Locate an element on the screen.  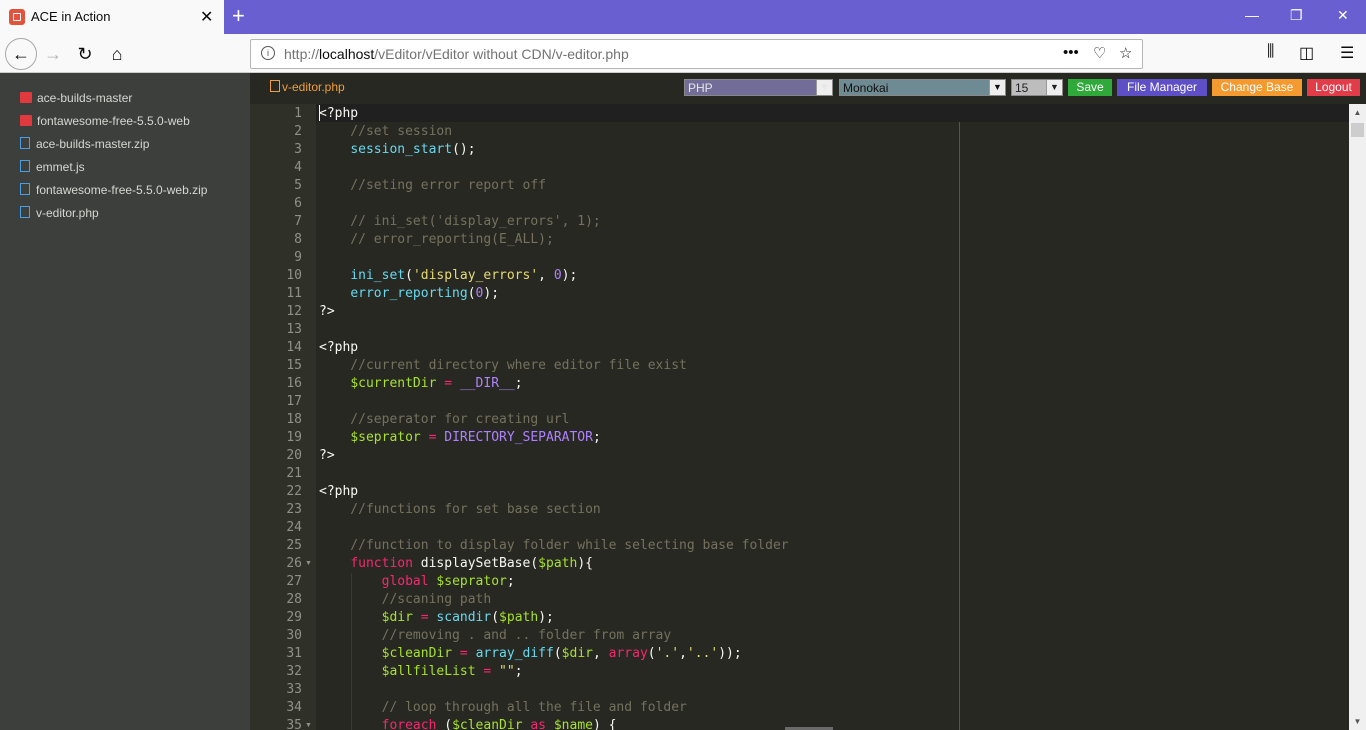
code-line: foreach ($cleanDir as $name) { is located at coordinates (468, 723).